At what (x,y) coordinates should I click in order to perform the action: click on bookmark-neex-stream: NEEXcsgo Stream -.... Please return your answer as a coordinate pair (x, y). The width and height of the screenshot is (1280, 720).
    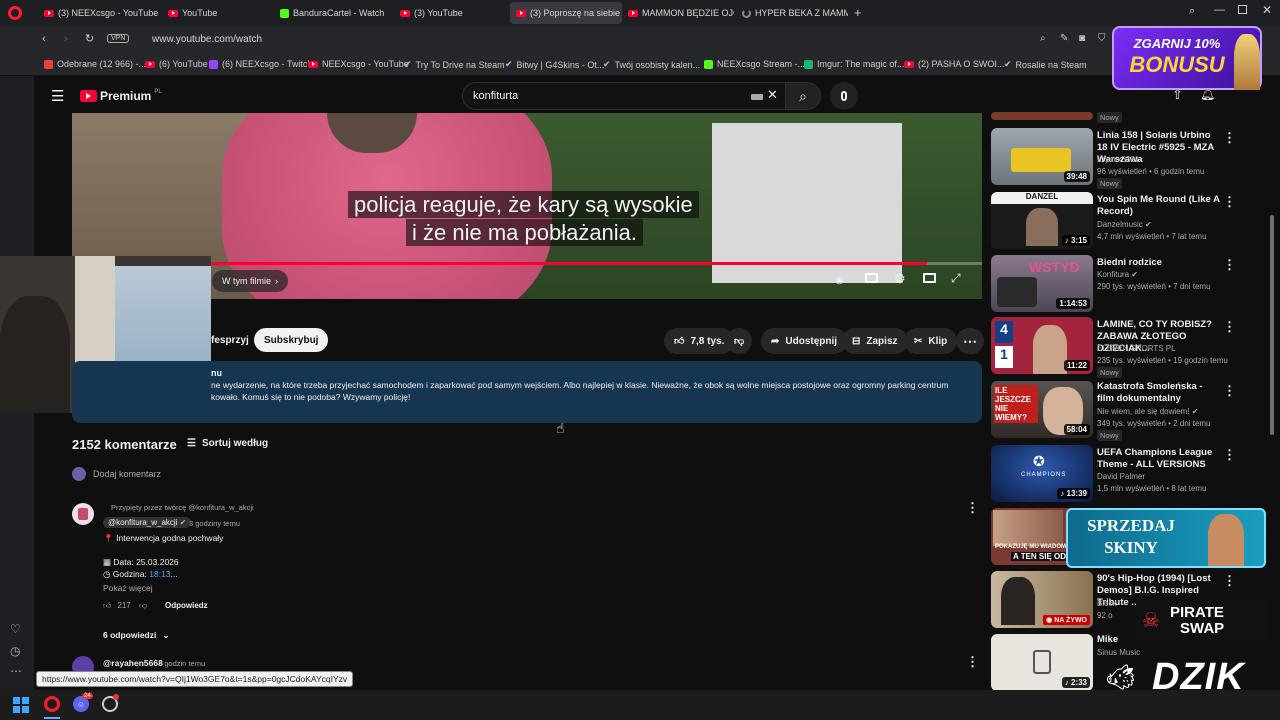
    Looking at the image, I should click on (754, 64).